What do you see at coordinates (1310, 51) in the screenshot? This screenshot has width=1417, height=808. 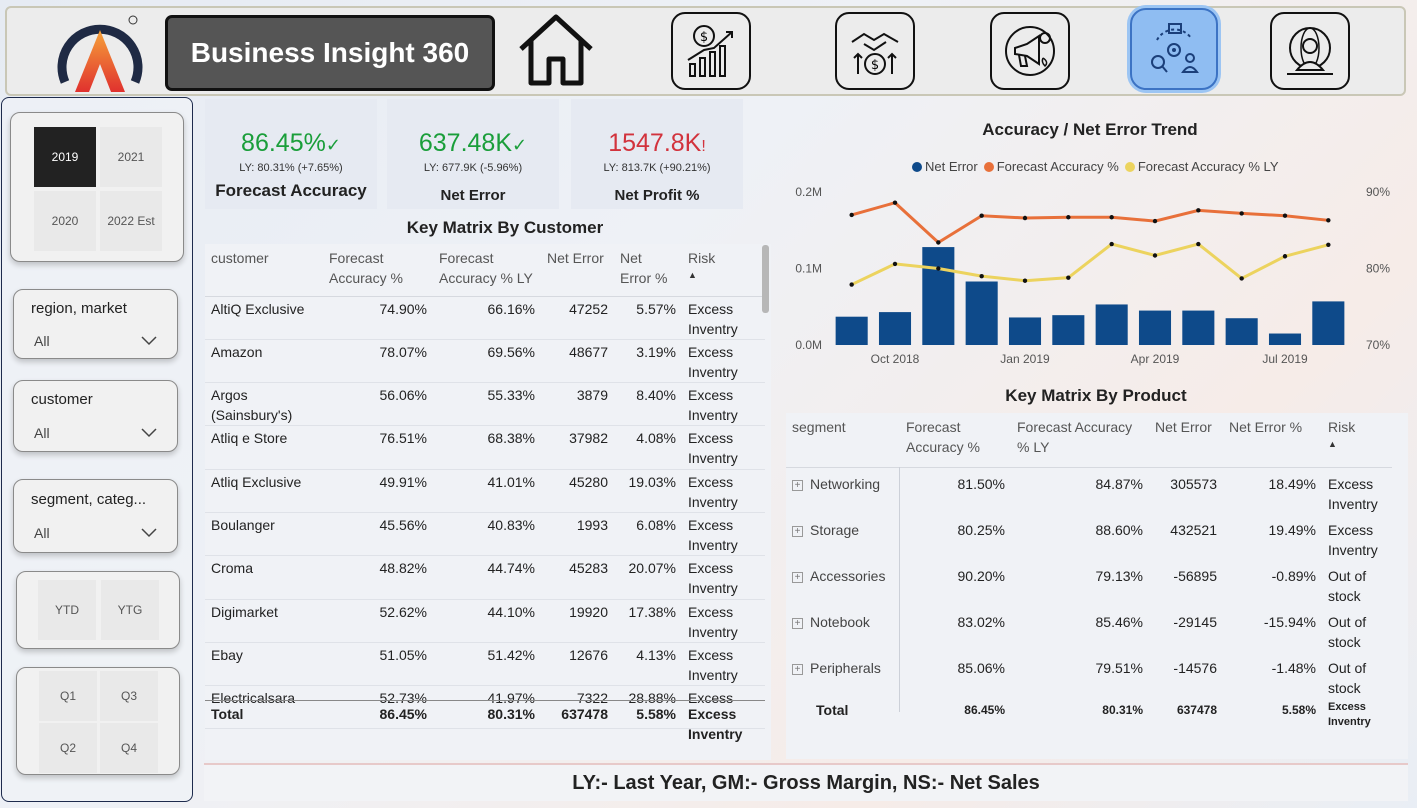 I see `executive-view-button` at bounding box center [1310, 51].